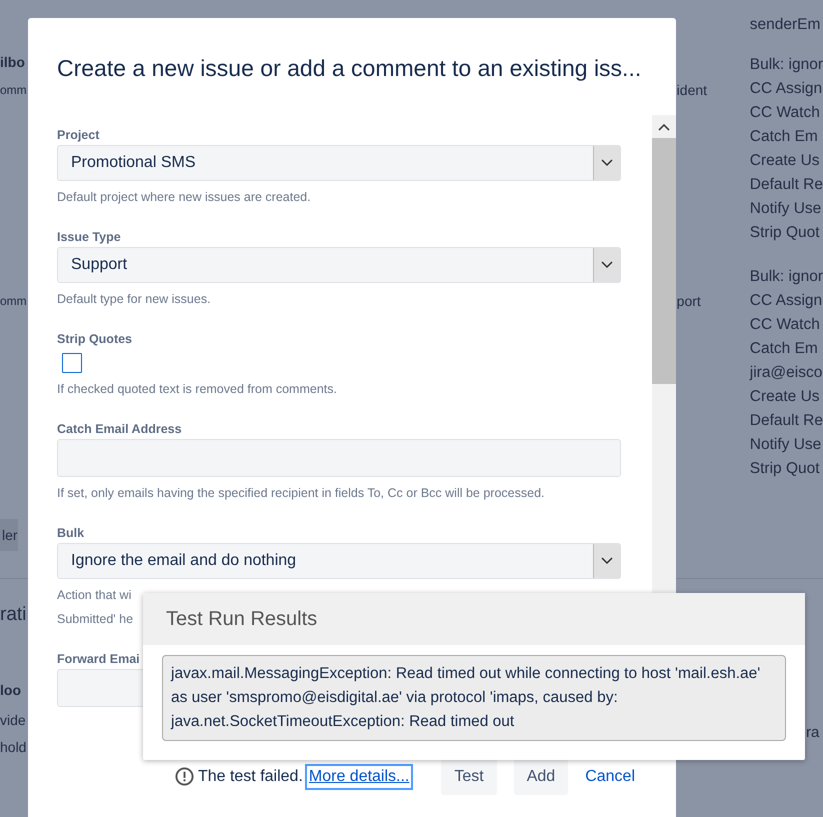 The width and height of the screenshot is (823, 817). I want to click on background-text: jira@eisco, so click(786, 373).